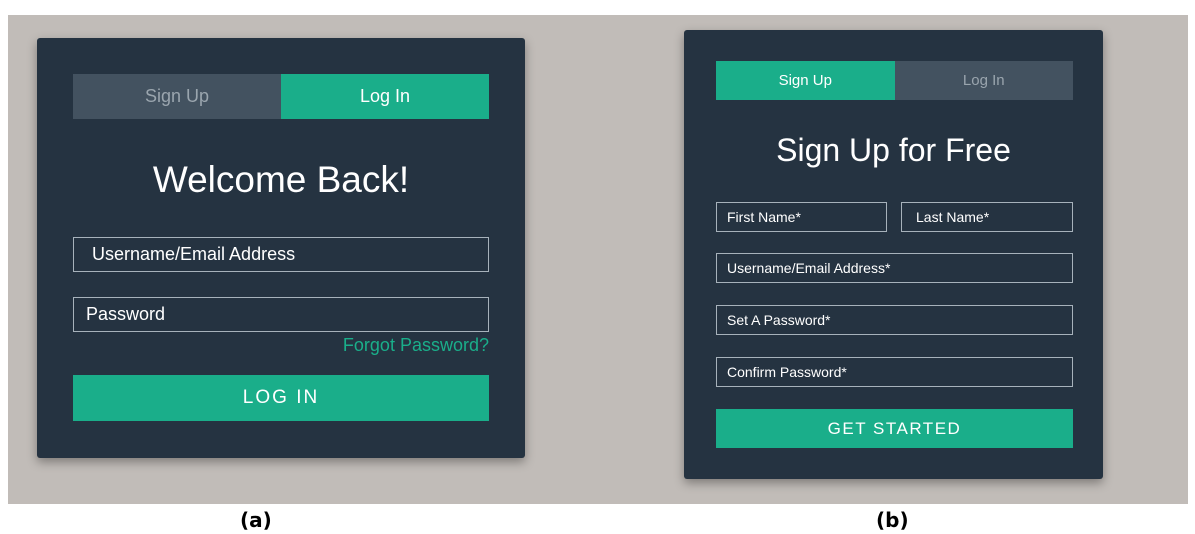 This screenshot has width=1195, height=534. What do you see at coordinates (894, 268) in the screenshot?
I see `username-email-input: Username/Email Address*` at bounding box center [894, 268].